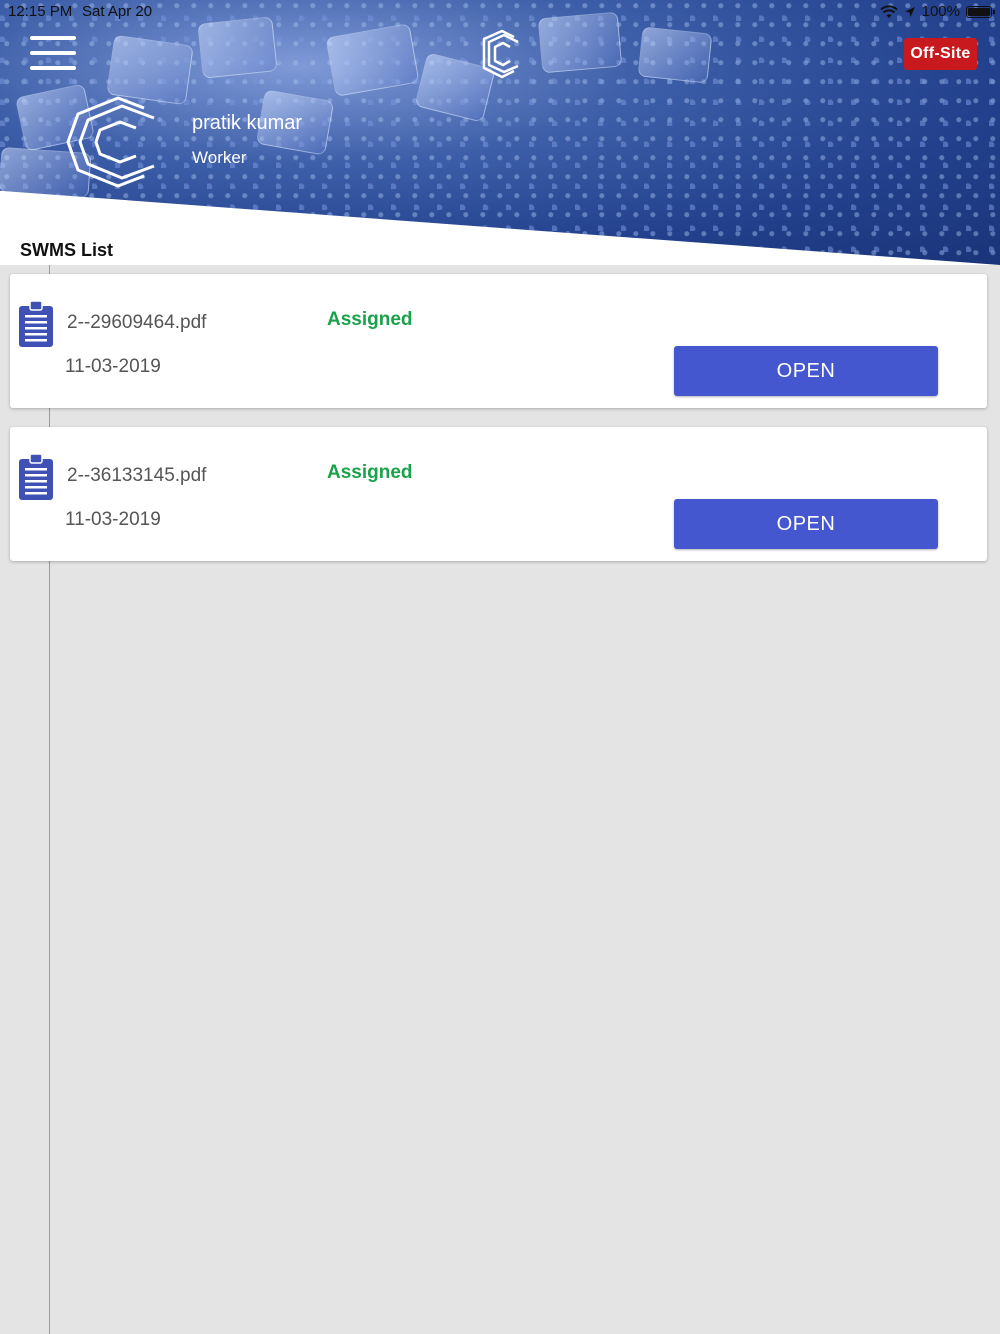  Describe the element at coordinates (66, 250) in the screenshot. I see `list-title: SWMS List` at that location.